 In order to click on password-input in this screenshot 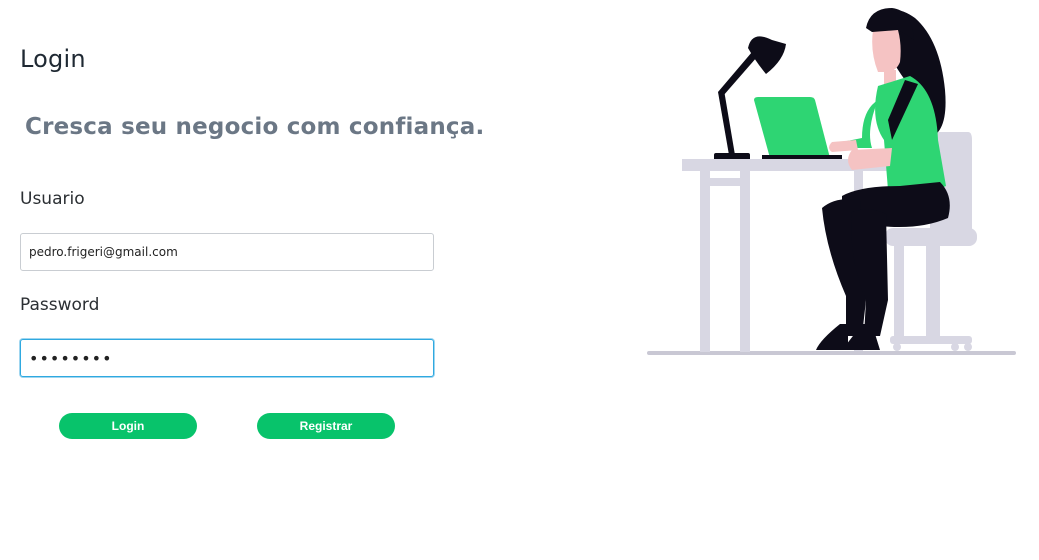, I will do `click(227, 358)`.